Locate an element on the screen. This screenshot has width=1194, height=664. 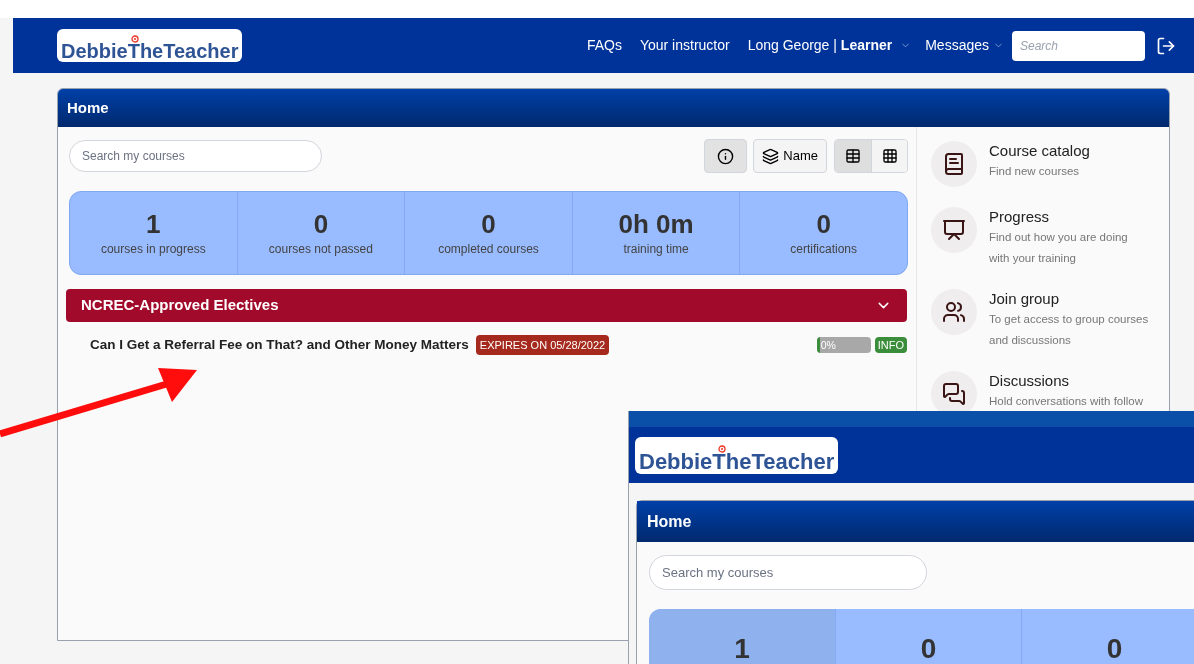
sidebar-link: Course catalog is located at coordinates (1069, 151).